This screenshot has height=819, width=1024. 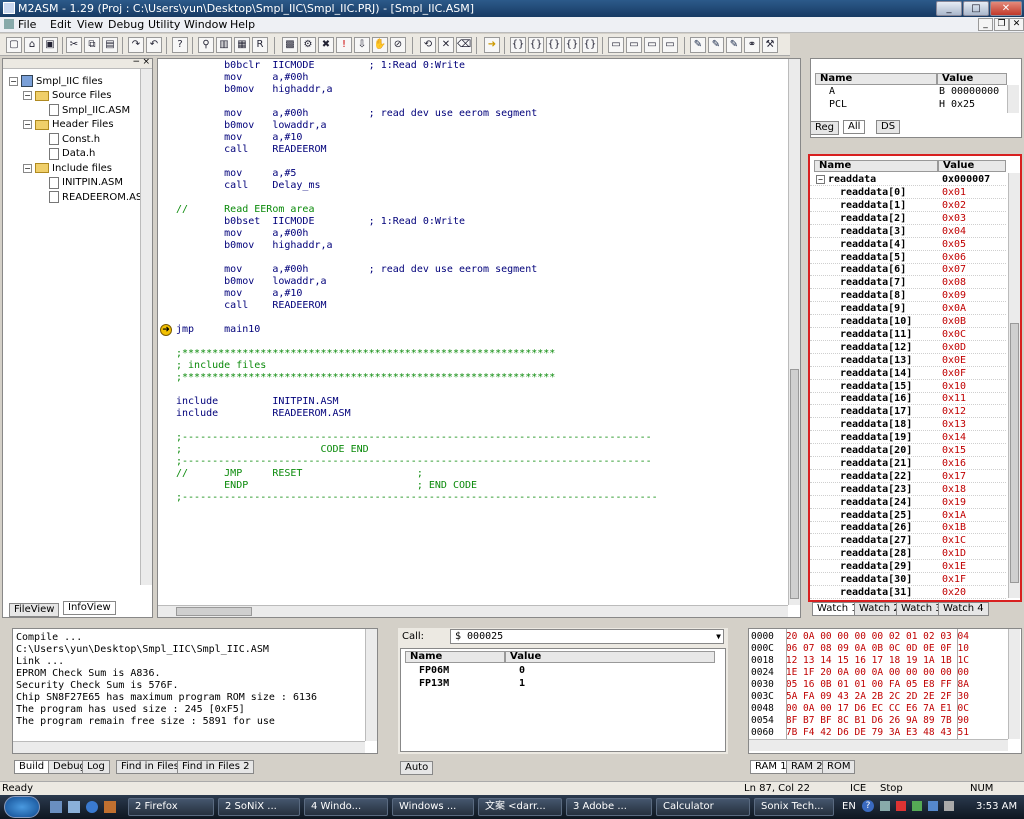 What do you see at coordinates (1006, 8) in the screenshot?
I see `close-button: ✕` at bounding box center [1006, 8].